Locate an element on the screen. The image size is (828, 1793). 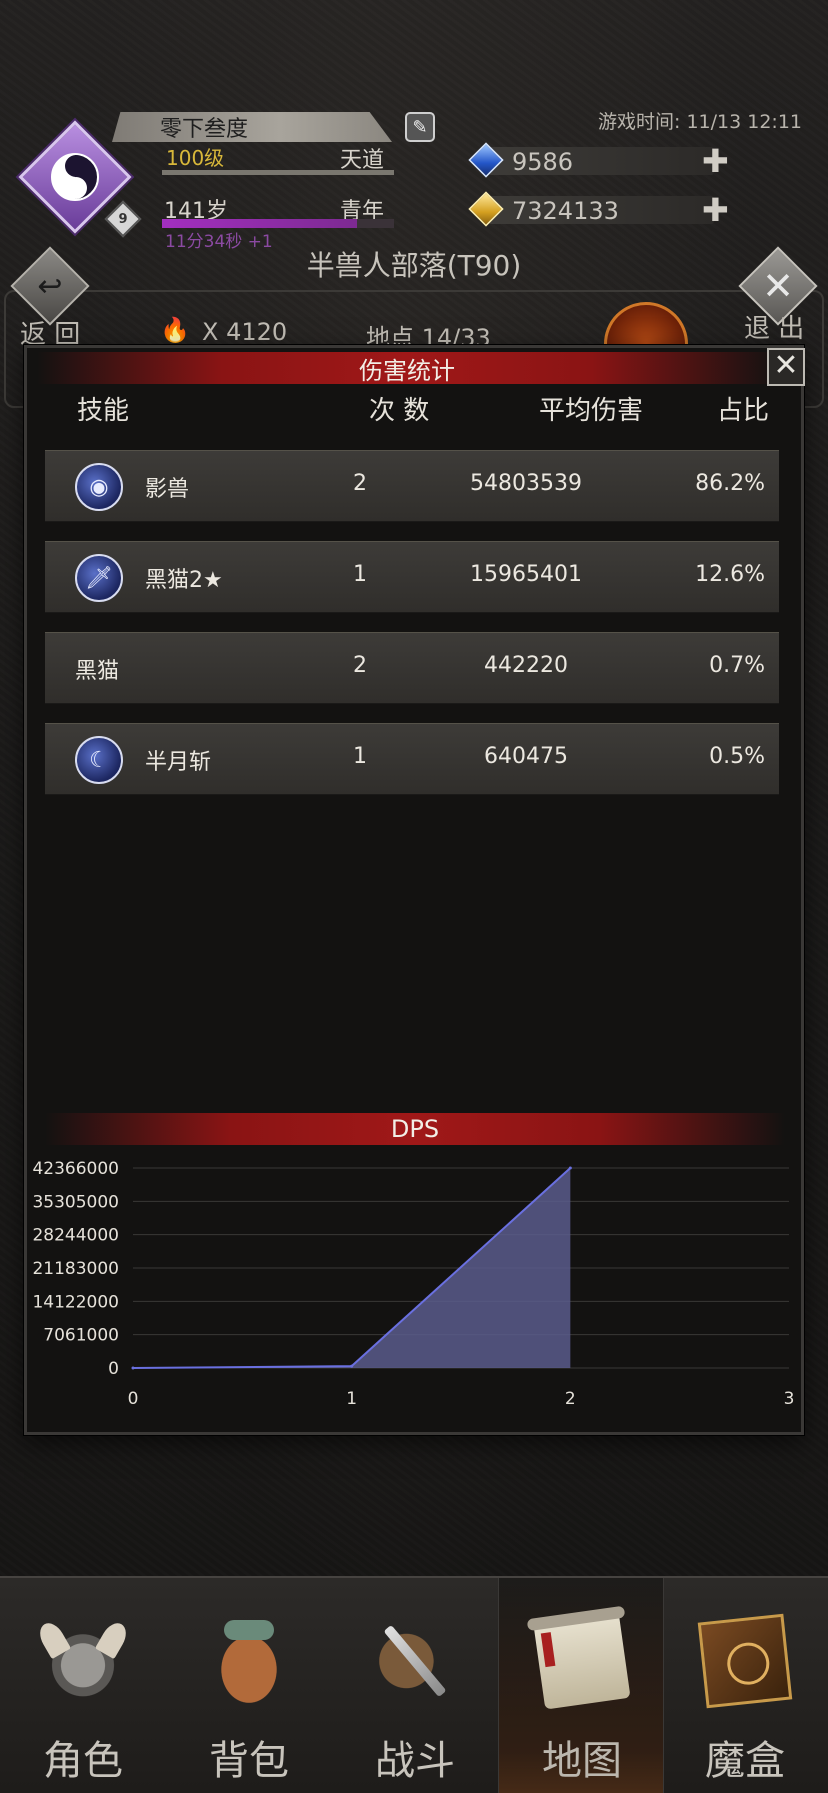
y-tick-label: 42366000 is located at coordinates (75, 1169).